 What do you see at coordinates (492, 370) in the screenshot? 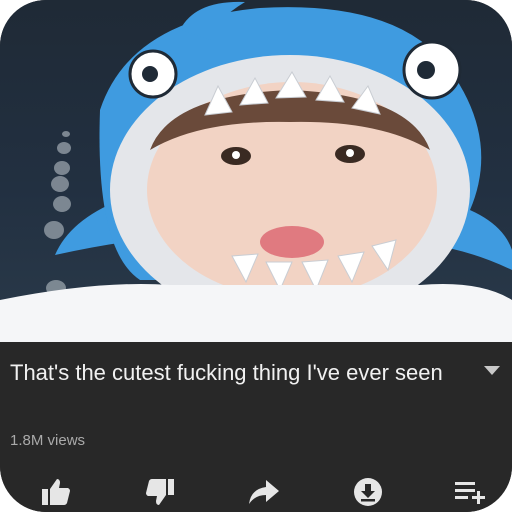
I see `chevron-down-icon` at bounding box center [492, 370].